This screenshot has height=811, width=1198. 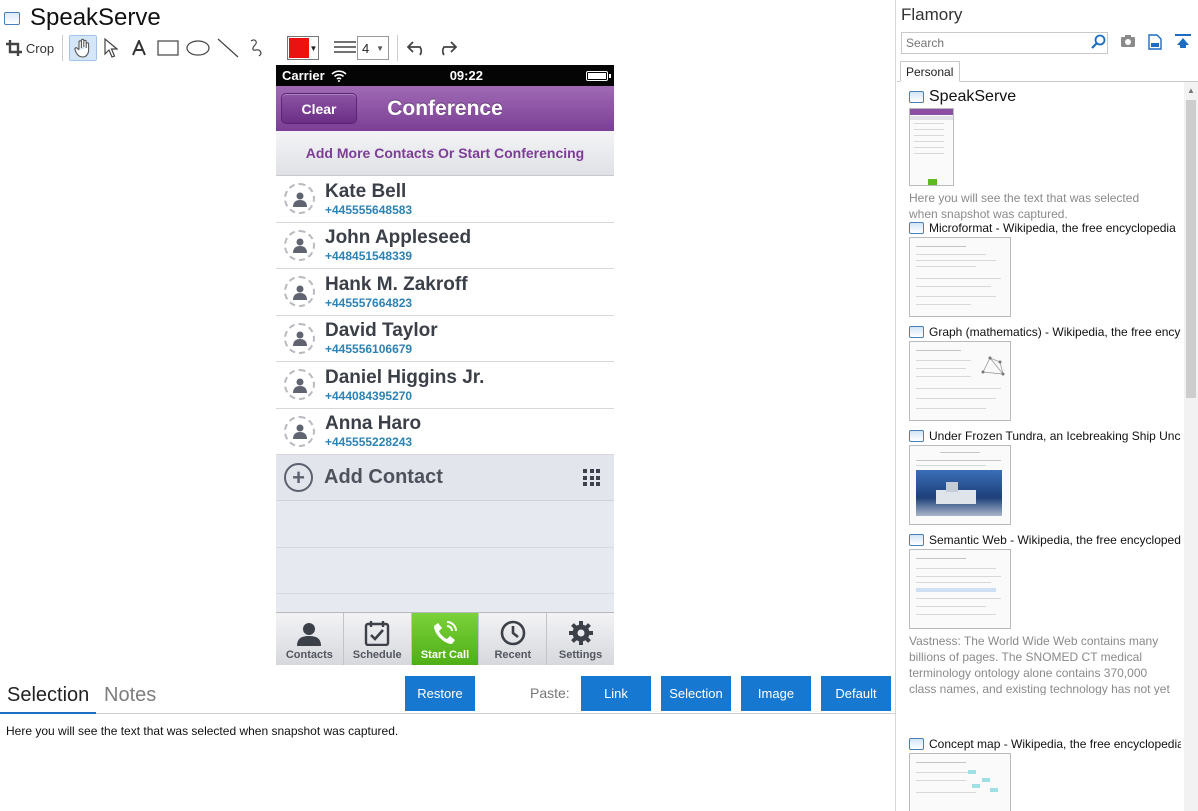 I want to click on paste-image-button: Image, so click(x=776, y=693).